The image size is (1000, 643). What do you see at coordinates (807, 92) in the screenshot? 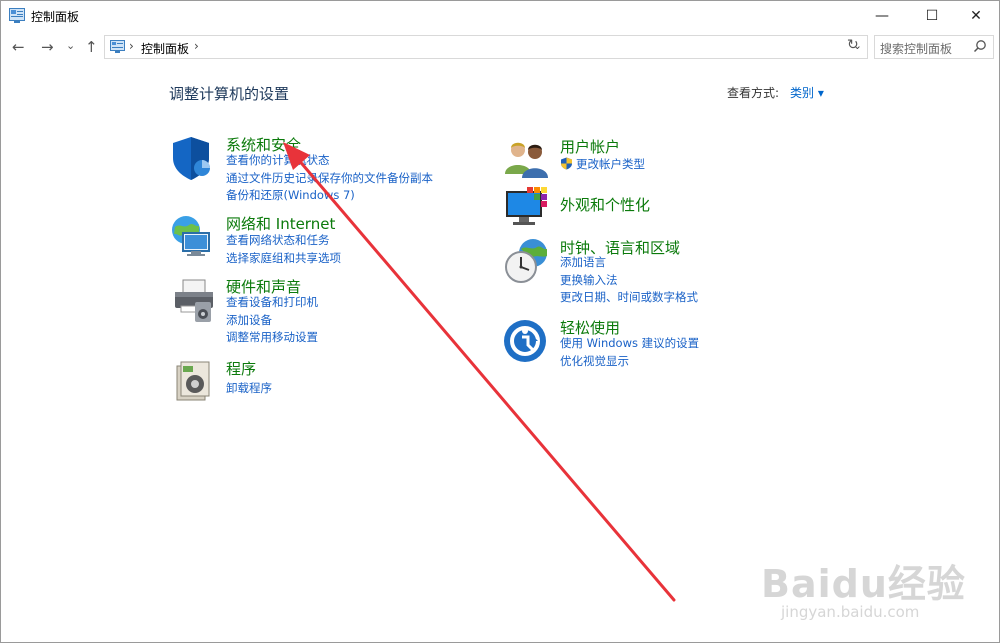
I see `view-by-dropdown: 类别 ▾` at bounding box center [807, 92].